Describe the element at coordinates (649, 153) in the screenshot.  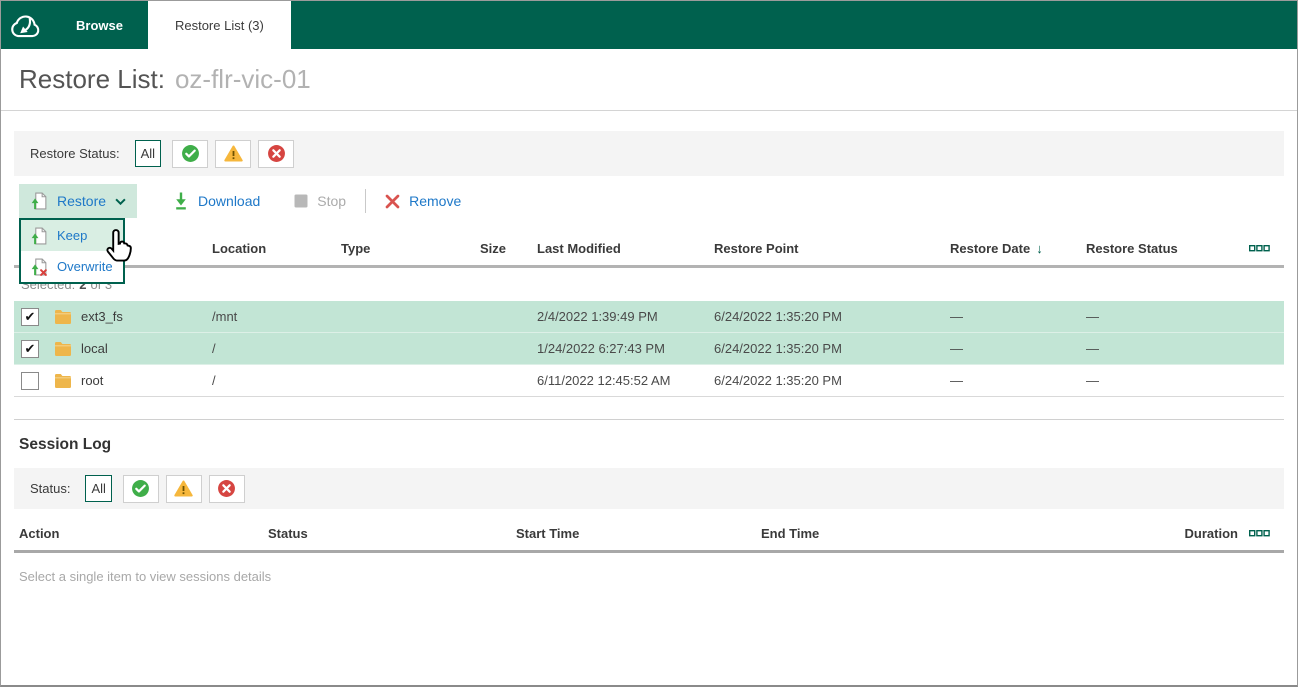
I see `restore-status-filter-bar: Restore Status: All` at that location.